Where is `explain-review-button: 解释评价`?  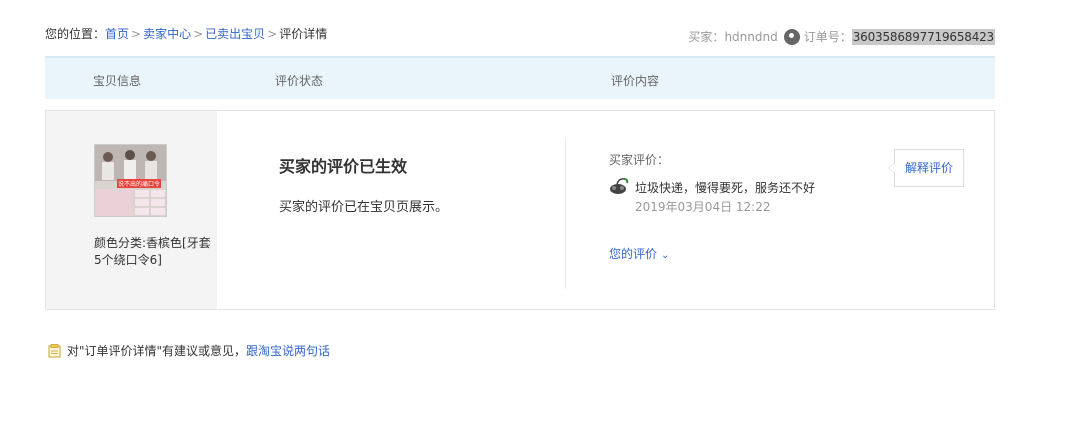 explain-review-button: 解释评价 is located at coordinates (926, 168).